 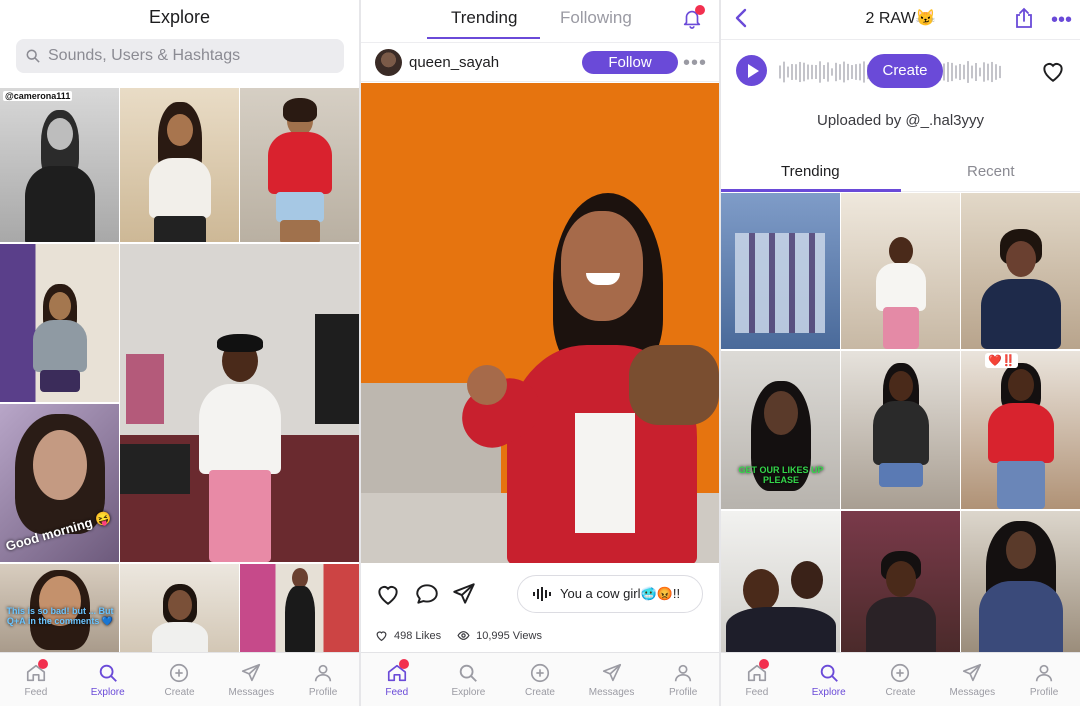 I want to click on sound-tabs: Trending Recent, so click(x=900, y=175).